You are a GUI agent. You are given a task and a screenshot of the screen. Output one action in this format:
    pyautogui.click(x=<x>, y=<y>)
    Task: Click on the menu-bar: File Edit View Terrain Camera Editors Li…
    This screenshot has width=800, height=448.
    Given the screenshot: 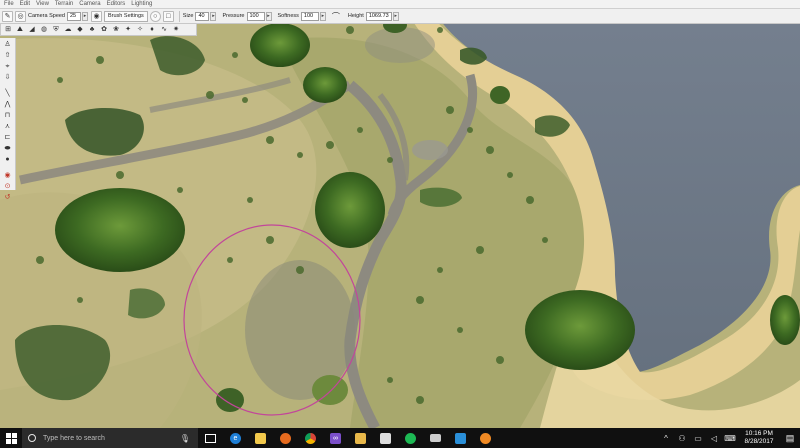 What is the action you would take?
    pyautogui.click(x=400, y=4)
    